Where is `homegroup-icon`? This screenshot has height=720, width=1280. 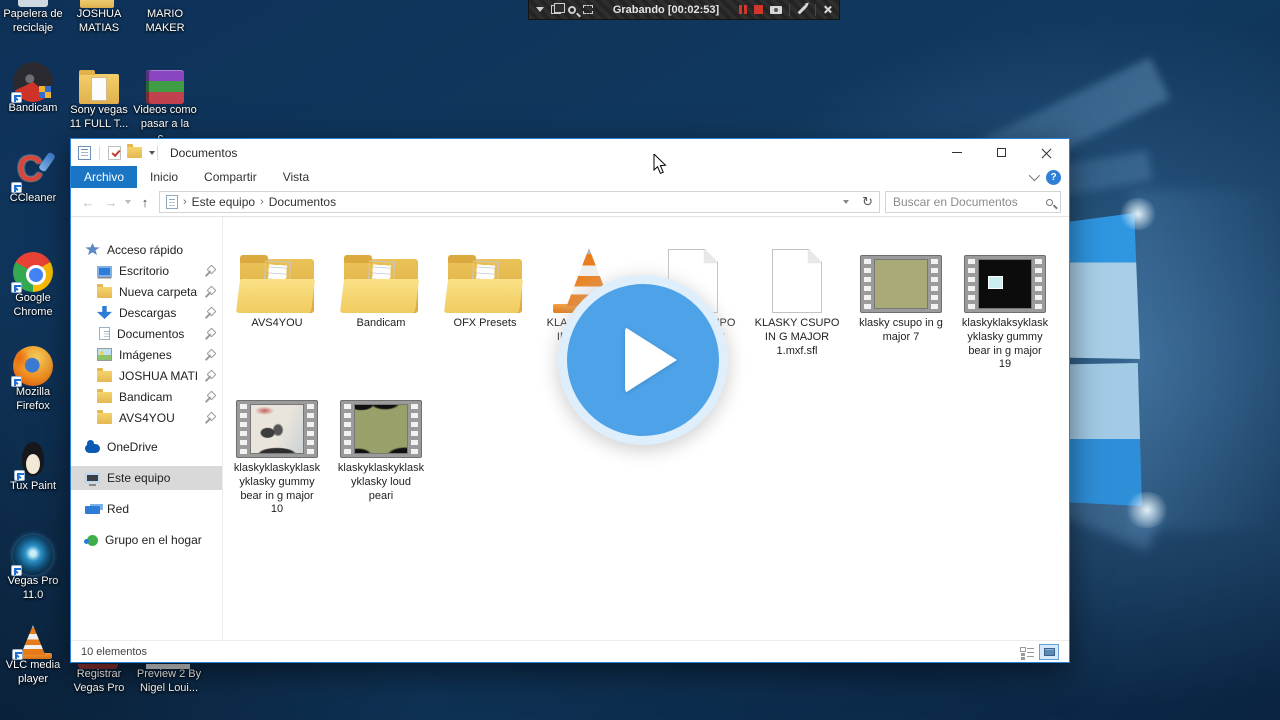
homegroup-icon is located at coordinates (91, 540).